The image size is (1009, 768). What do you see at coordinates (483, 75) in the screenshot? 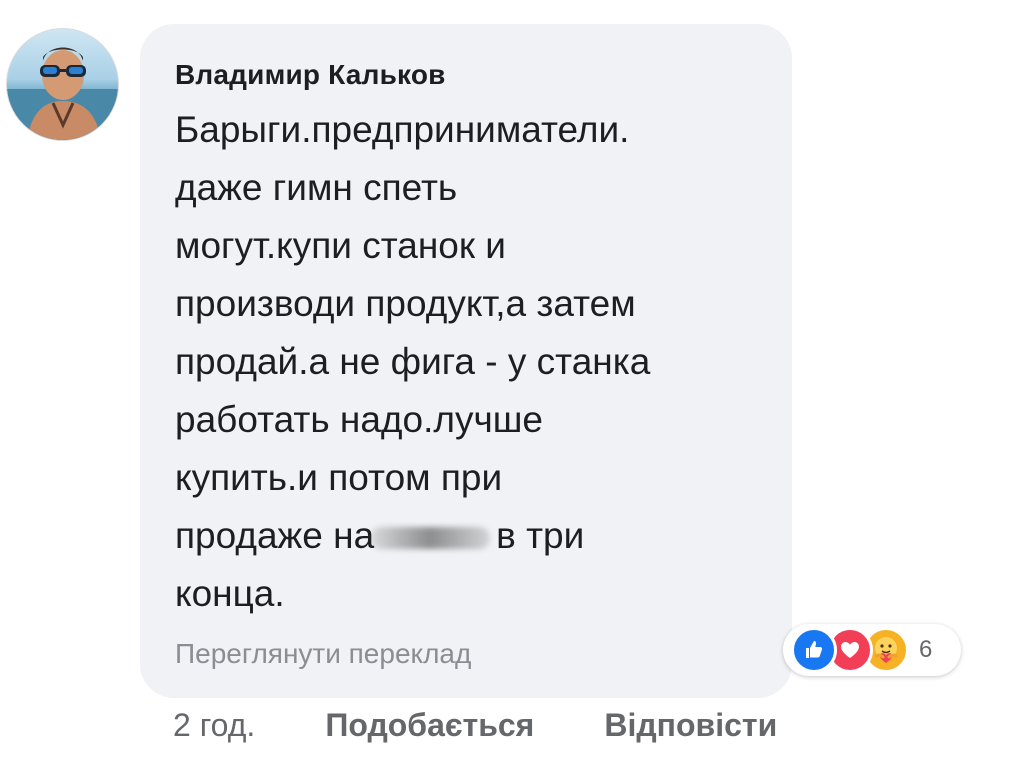
I see `comment-author: Владимир Кальков` at bounding box center [483, 75].